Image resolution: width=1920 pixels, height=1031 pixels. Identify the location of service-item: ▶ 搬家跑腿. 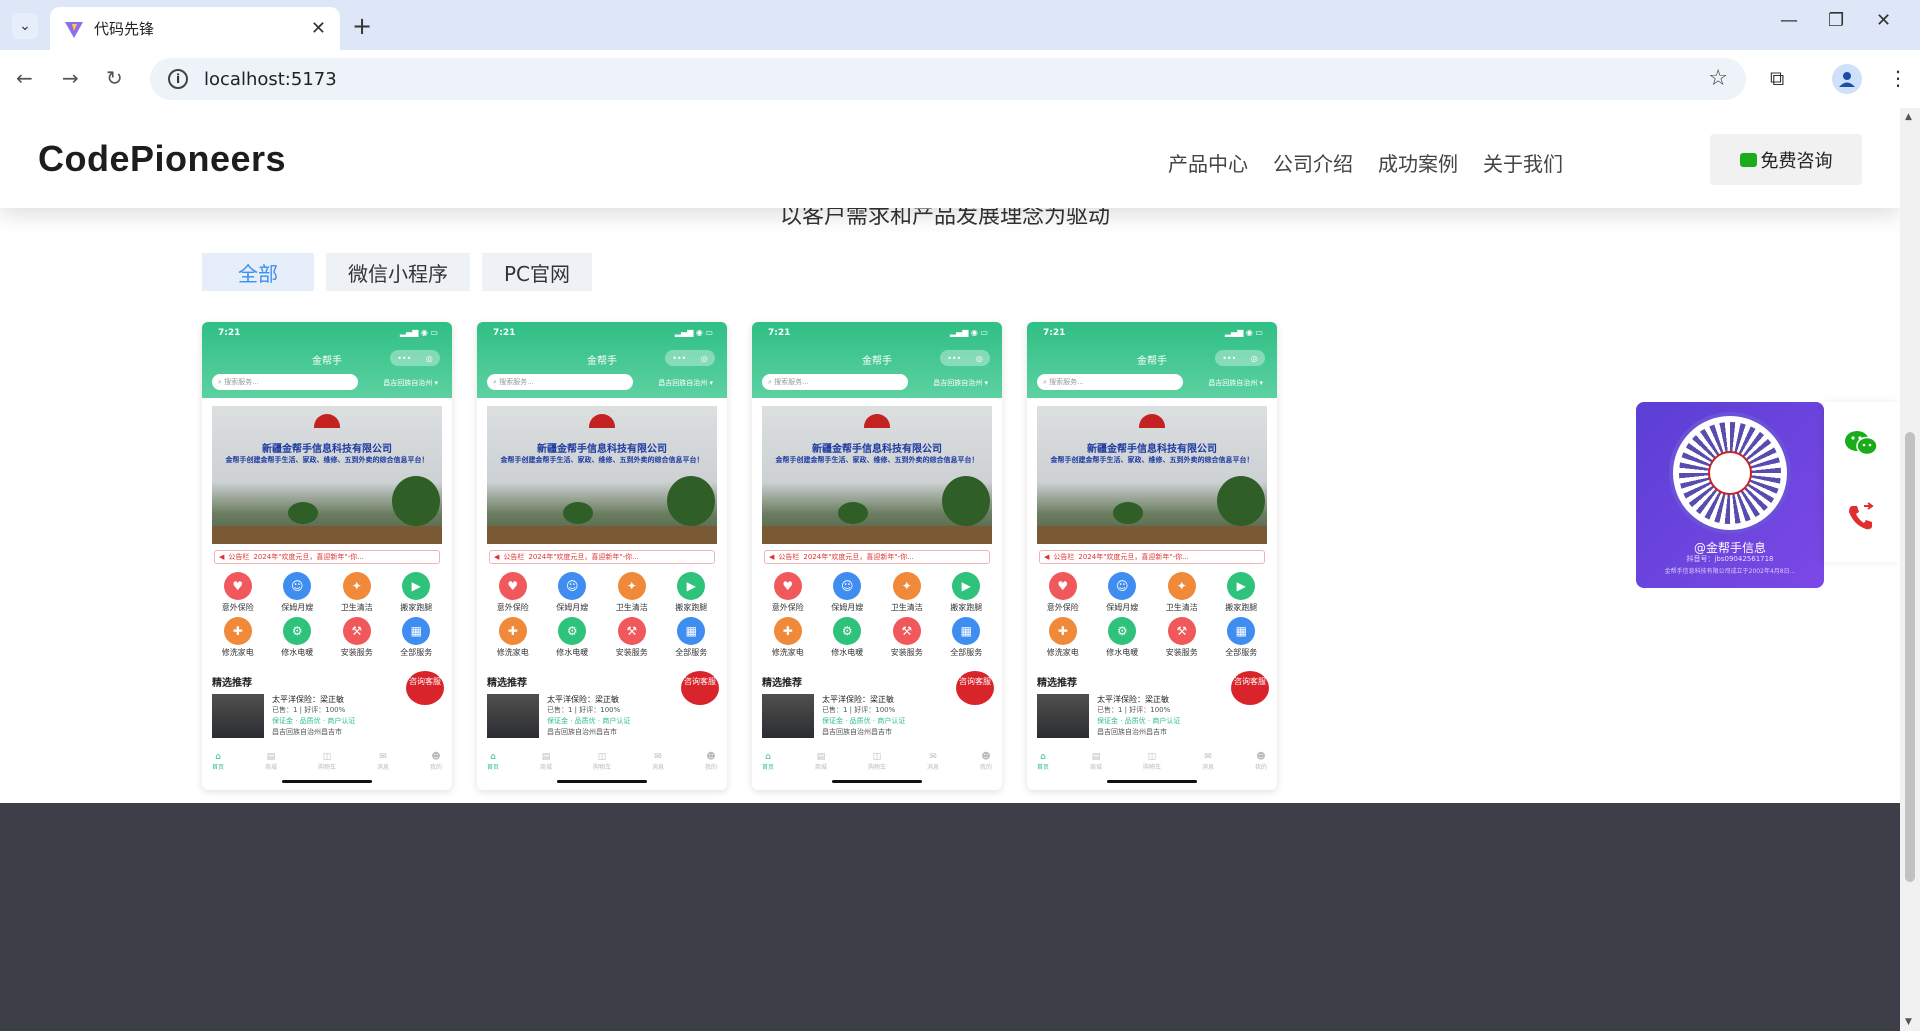
(417, 592).